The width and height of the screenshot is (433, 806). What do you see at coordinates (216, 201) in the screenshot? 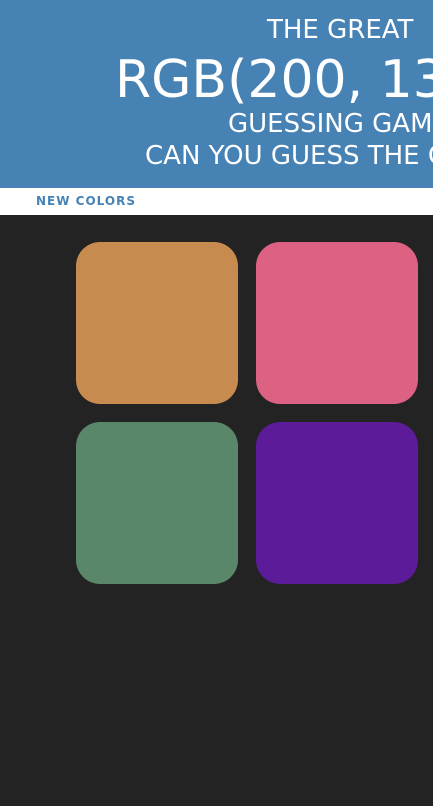
I see `toolbar-stripe: NEW COLORS` at bounding box center [216, 201].